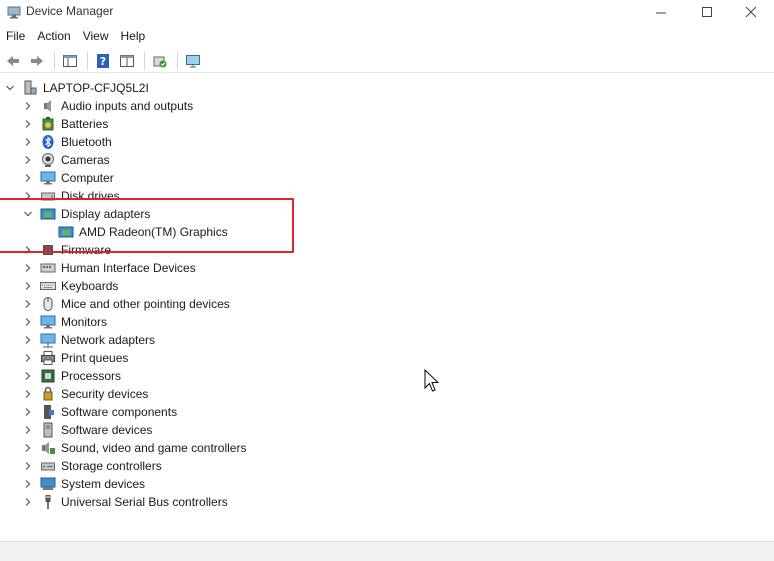 The height and width of the screenshot is (561, 774). Describe the element at coordinates (14, 12) in the screenshot. I see `device-manager-icon` at that location.